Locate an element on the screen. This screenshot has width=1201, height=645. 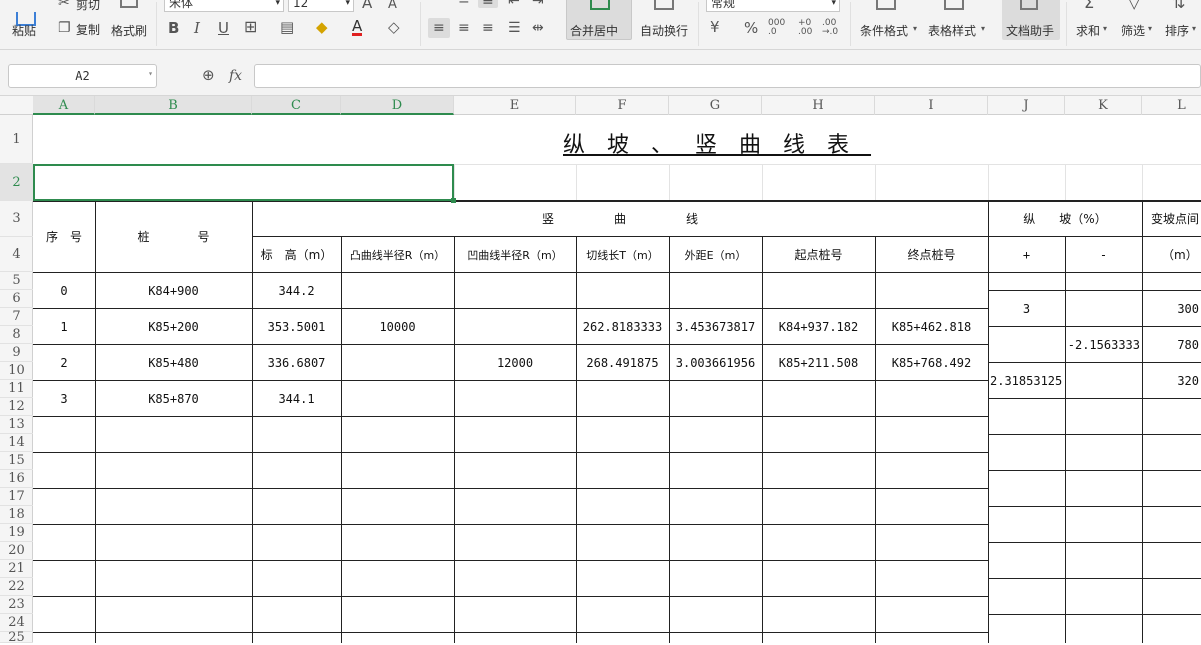
column-header-e: E is located at coordinates (515, 105).